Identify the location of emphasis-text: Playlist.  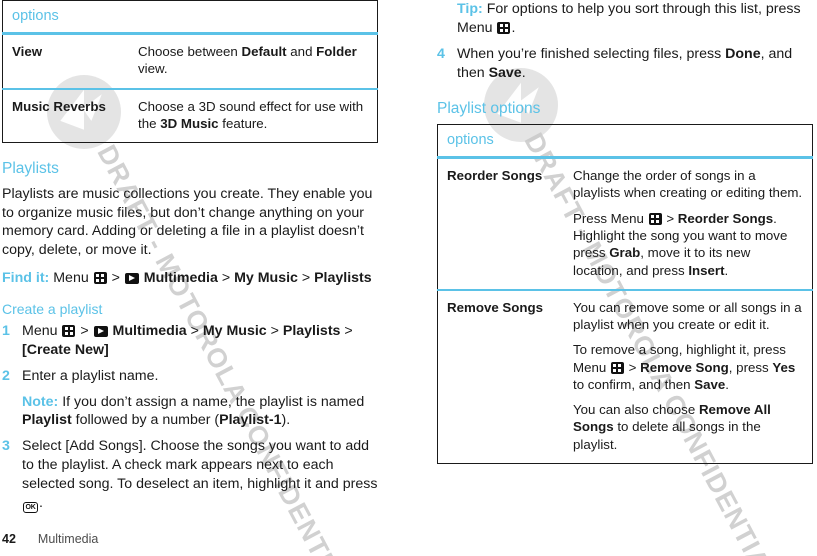
(47, 420).